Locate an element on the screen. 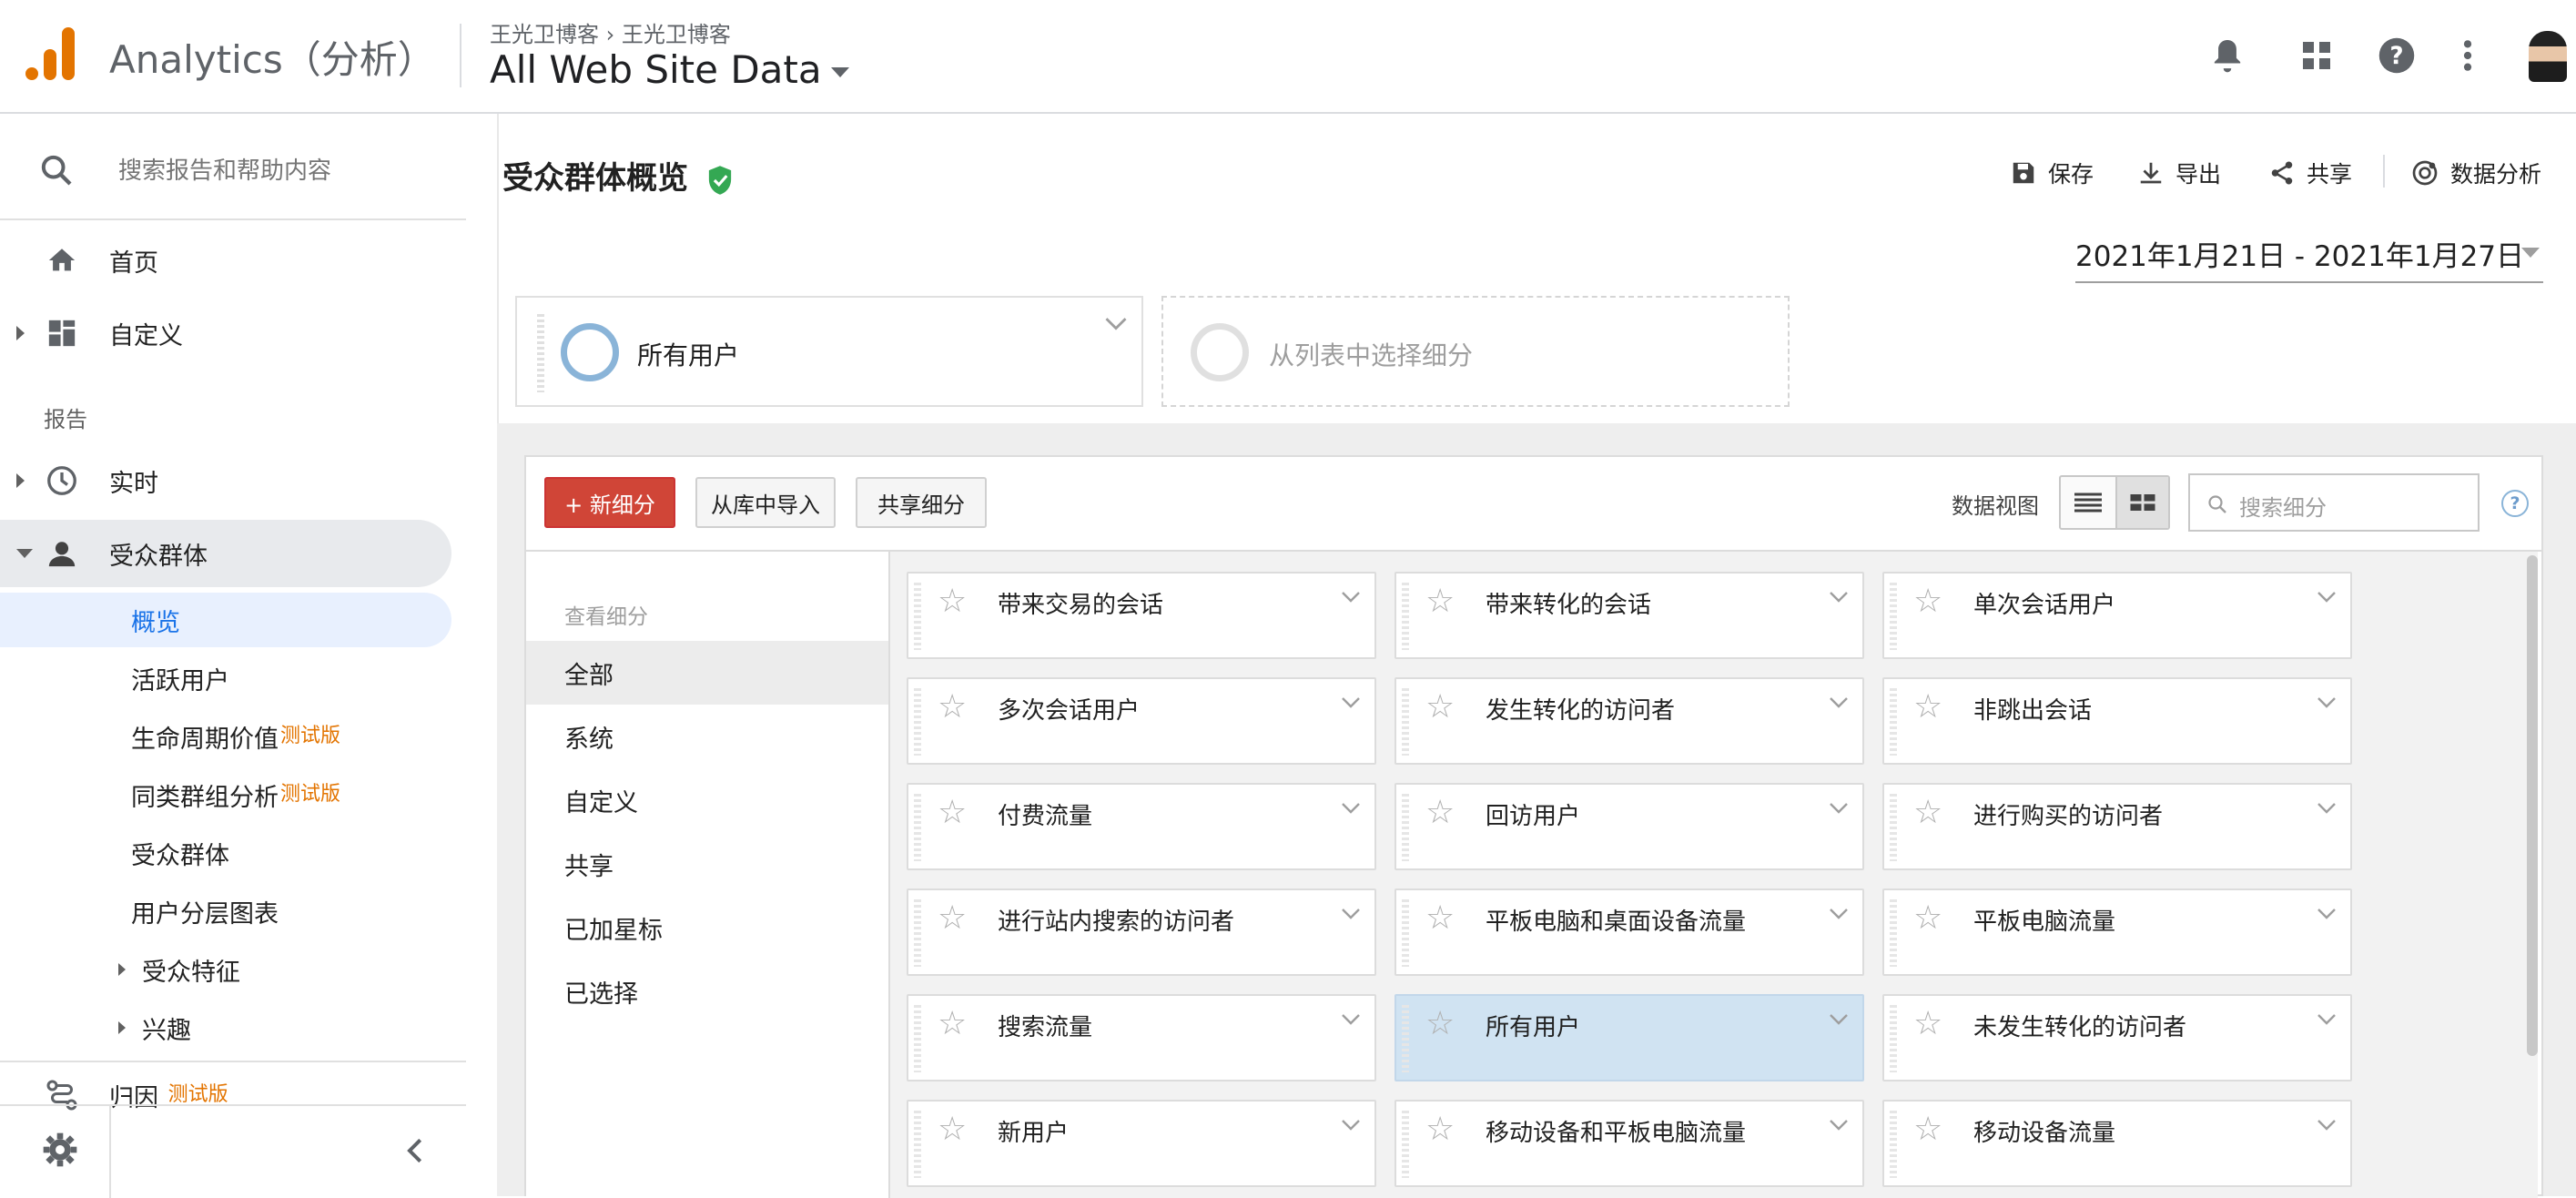 This screenshot has height=1198, width=2576. segment-tile: ☆ 发生转化的访问者 is located at coordinates (1629, 721).